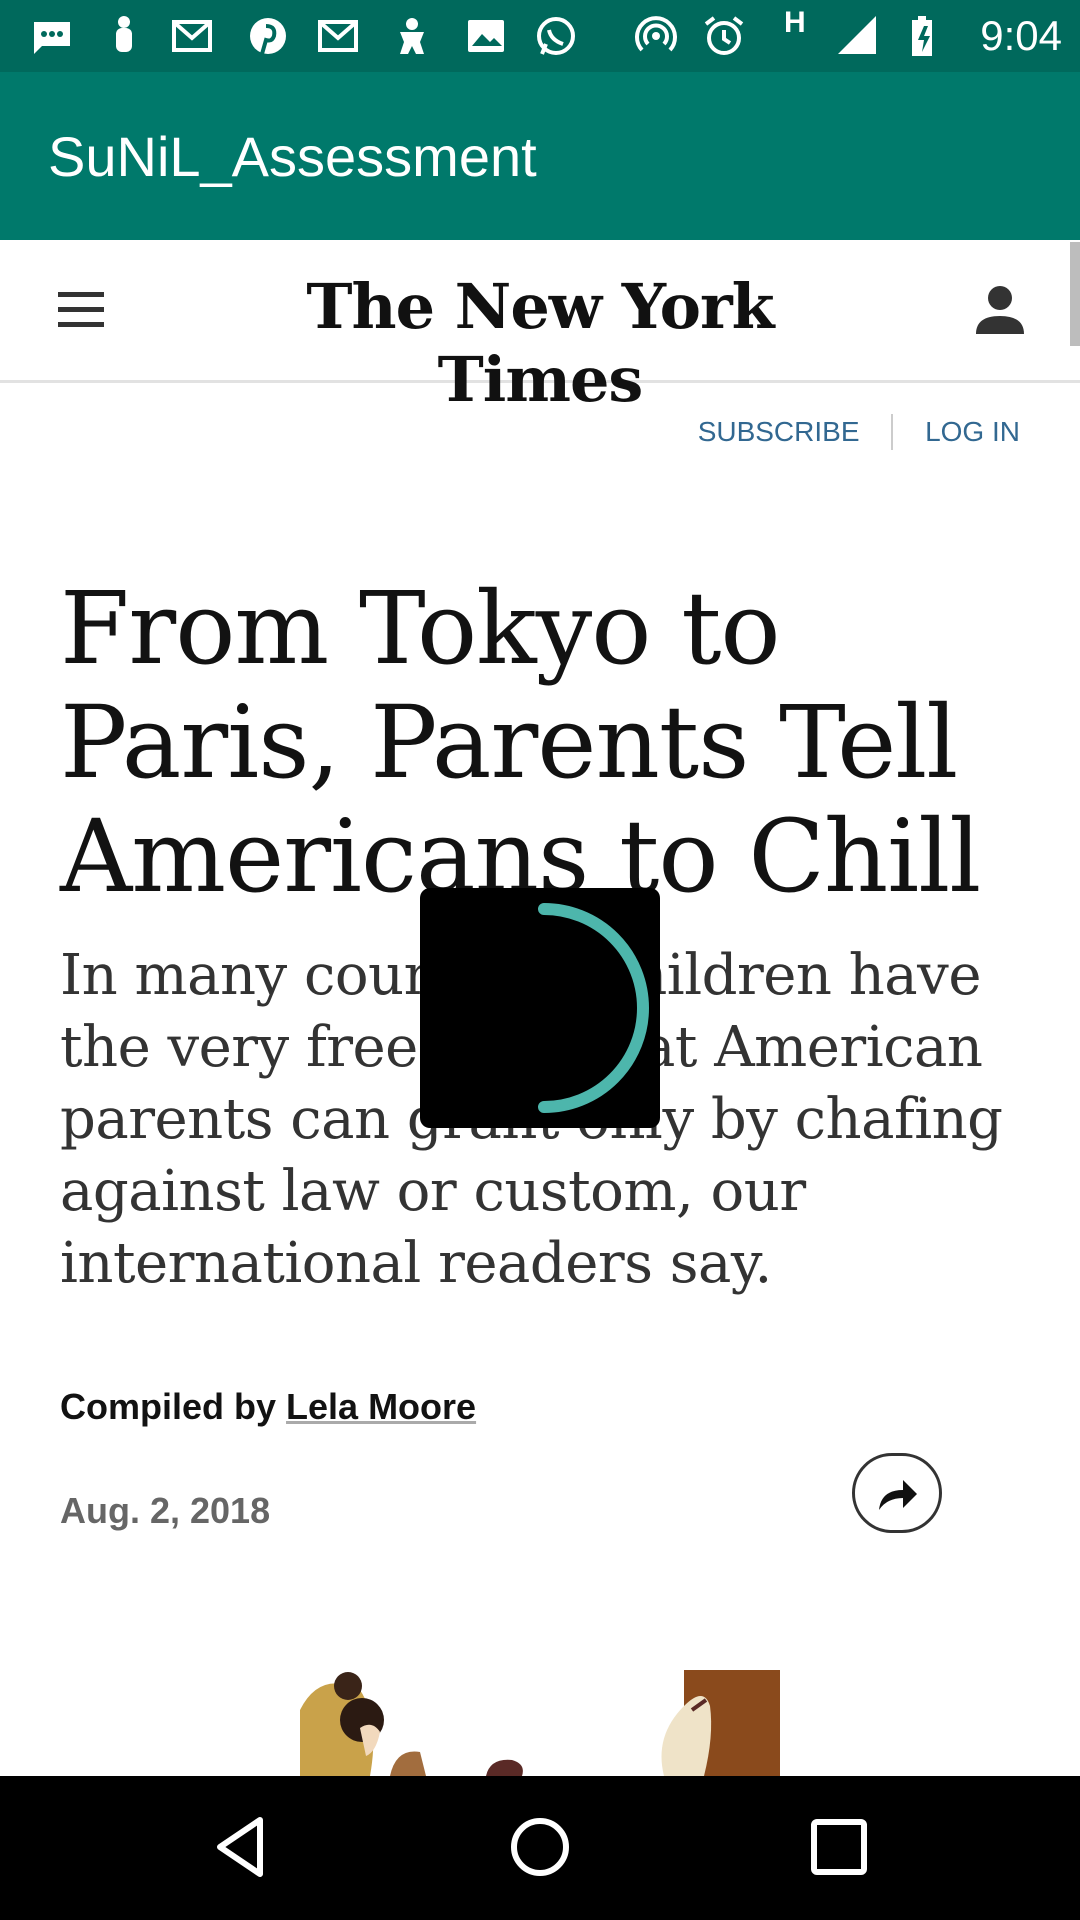 This screenshot has width=1080, height=1920. Describe the element at coordinates (892, 432) in the screenshot. I see `links-divider` at that location.